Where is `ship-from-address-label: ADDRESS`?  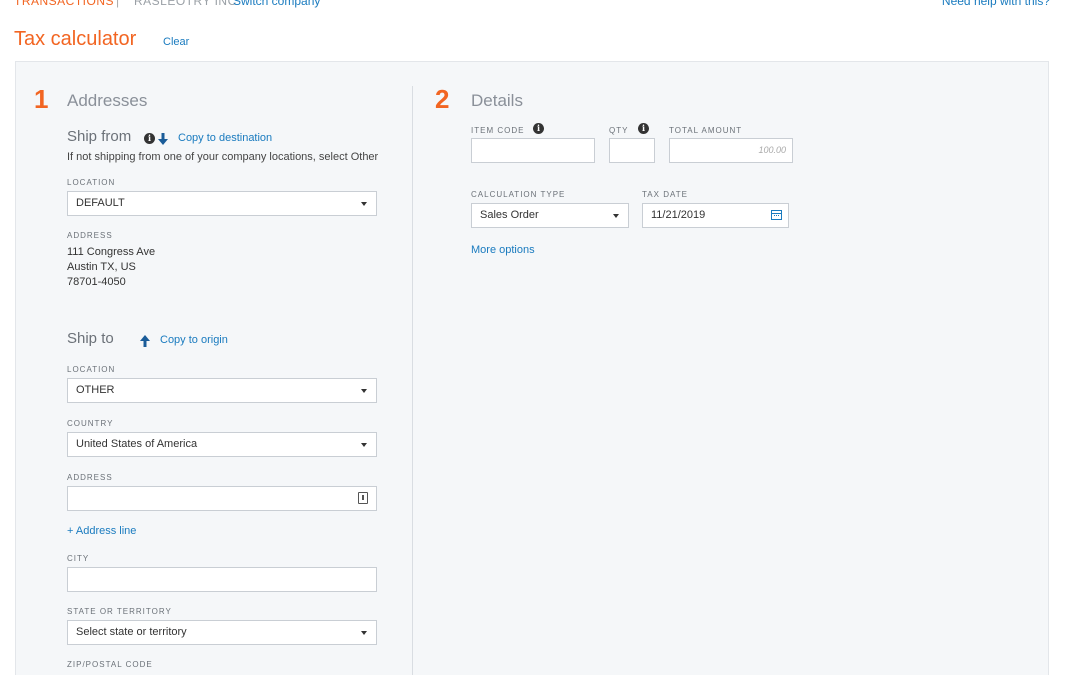 ship-from-address-label: ADDRESS is located at coordinates (90, 235).